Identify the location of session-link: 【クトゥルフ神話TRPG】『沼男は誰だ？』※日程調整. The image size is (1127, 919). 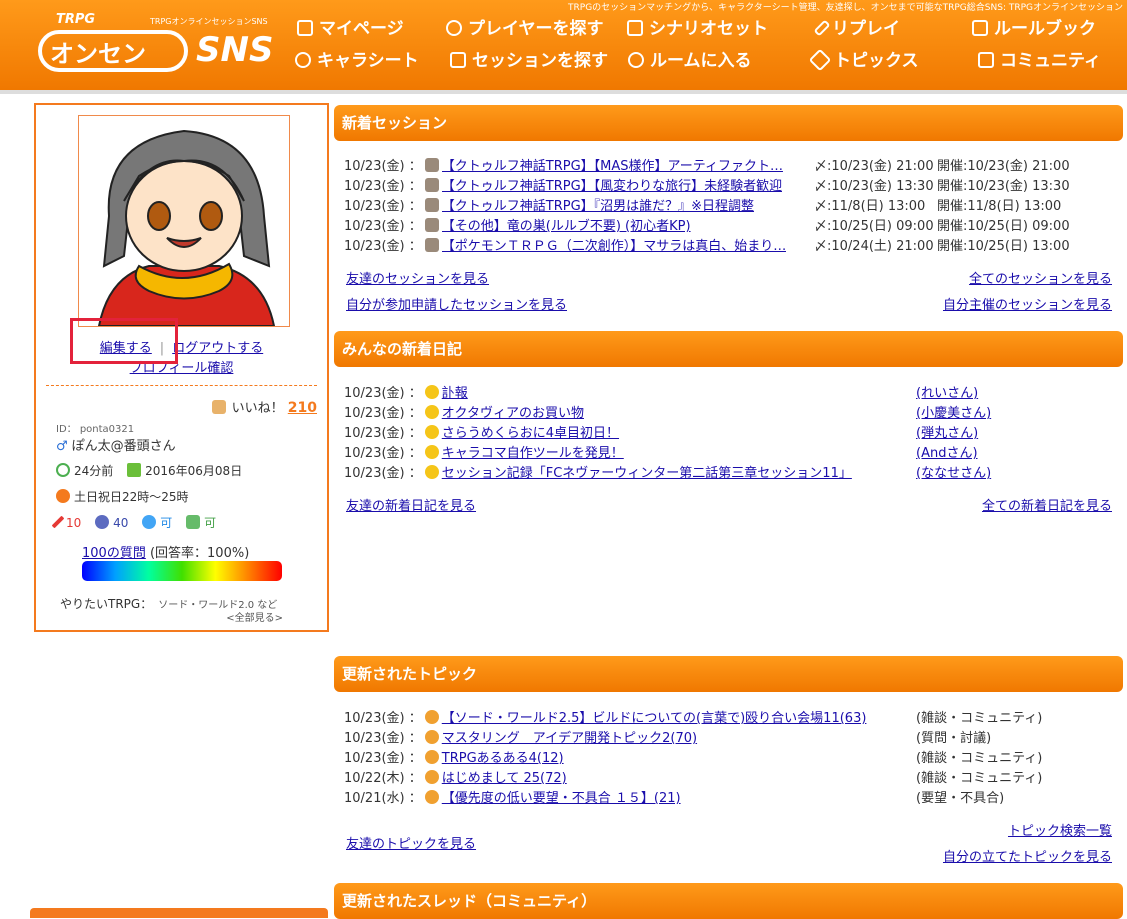
(598, 207).